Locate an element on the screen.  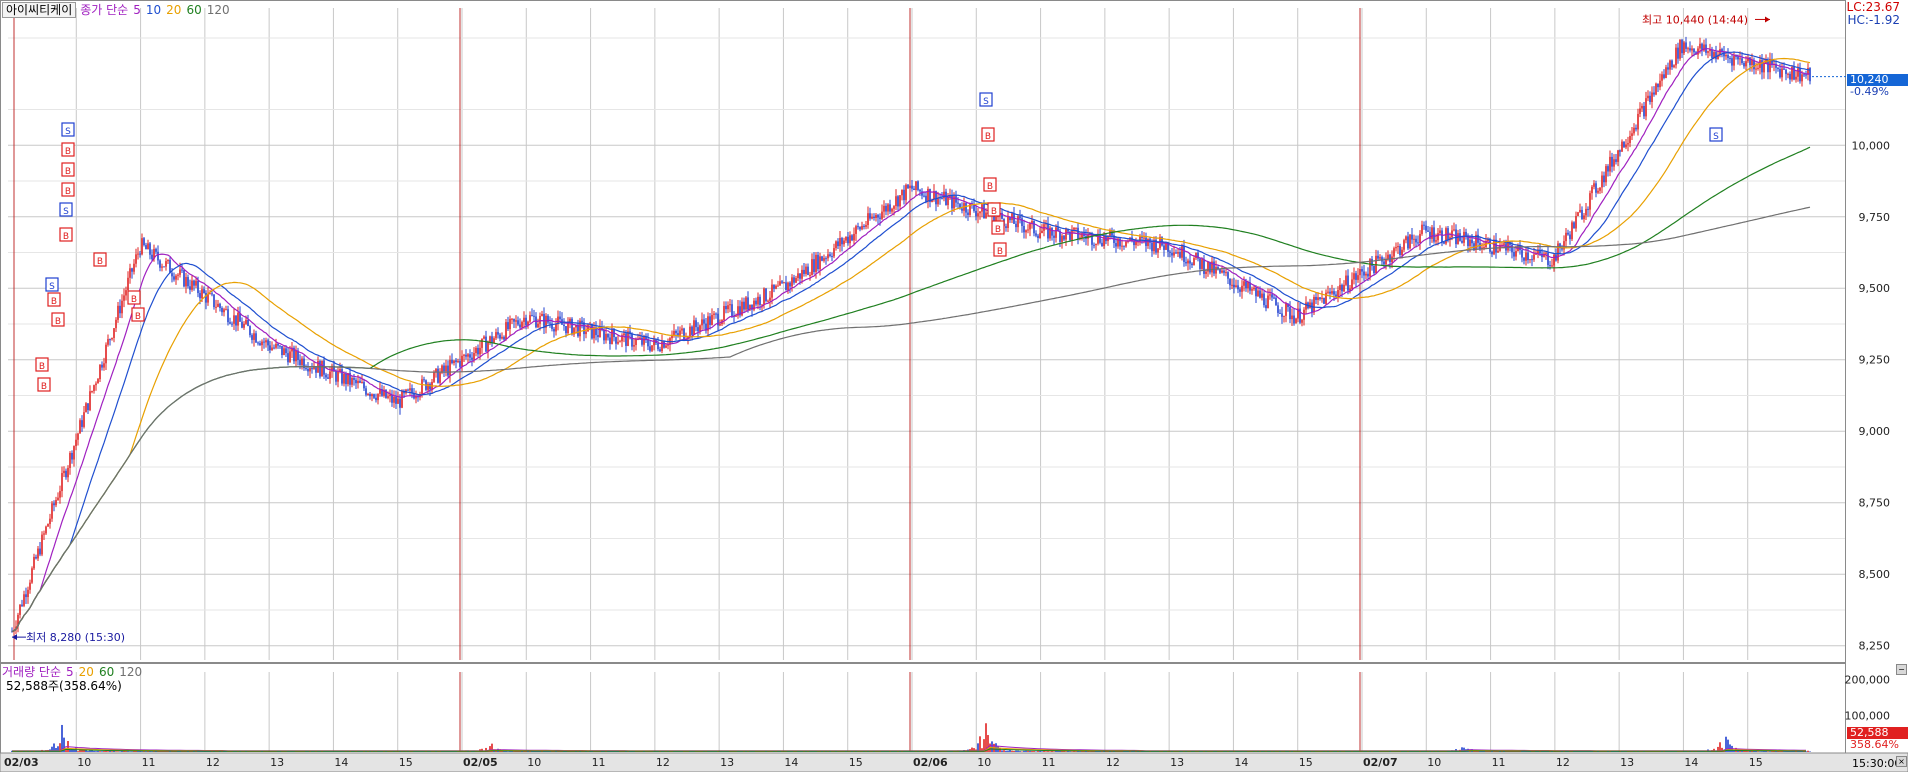
collapse-icon: − is located at coordinates (1901, 669).